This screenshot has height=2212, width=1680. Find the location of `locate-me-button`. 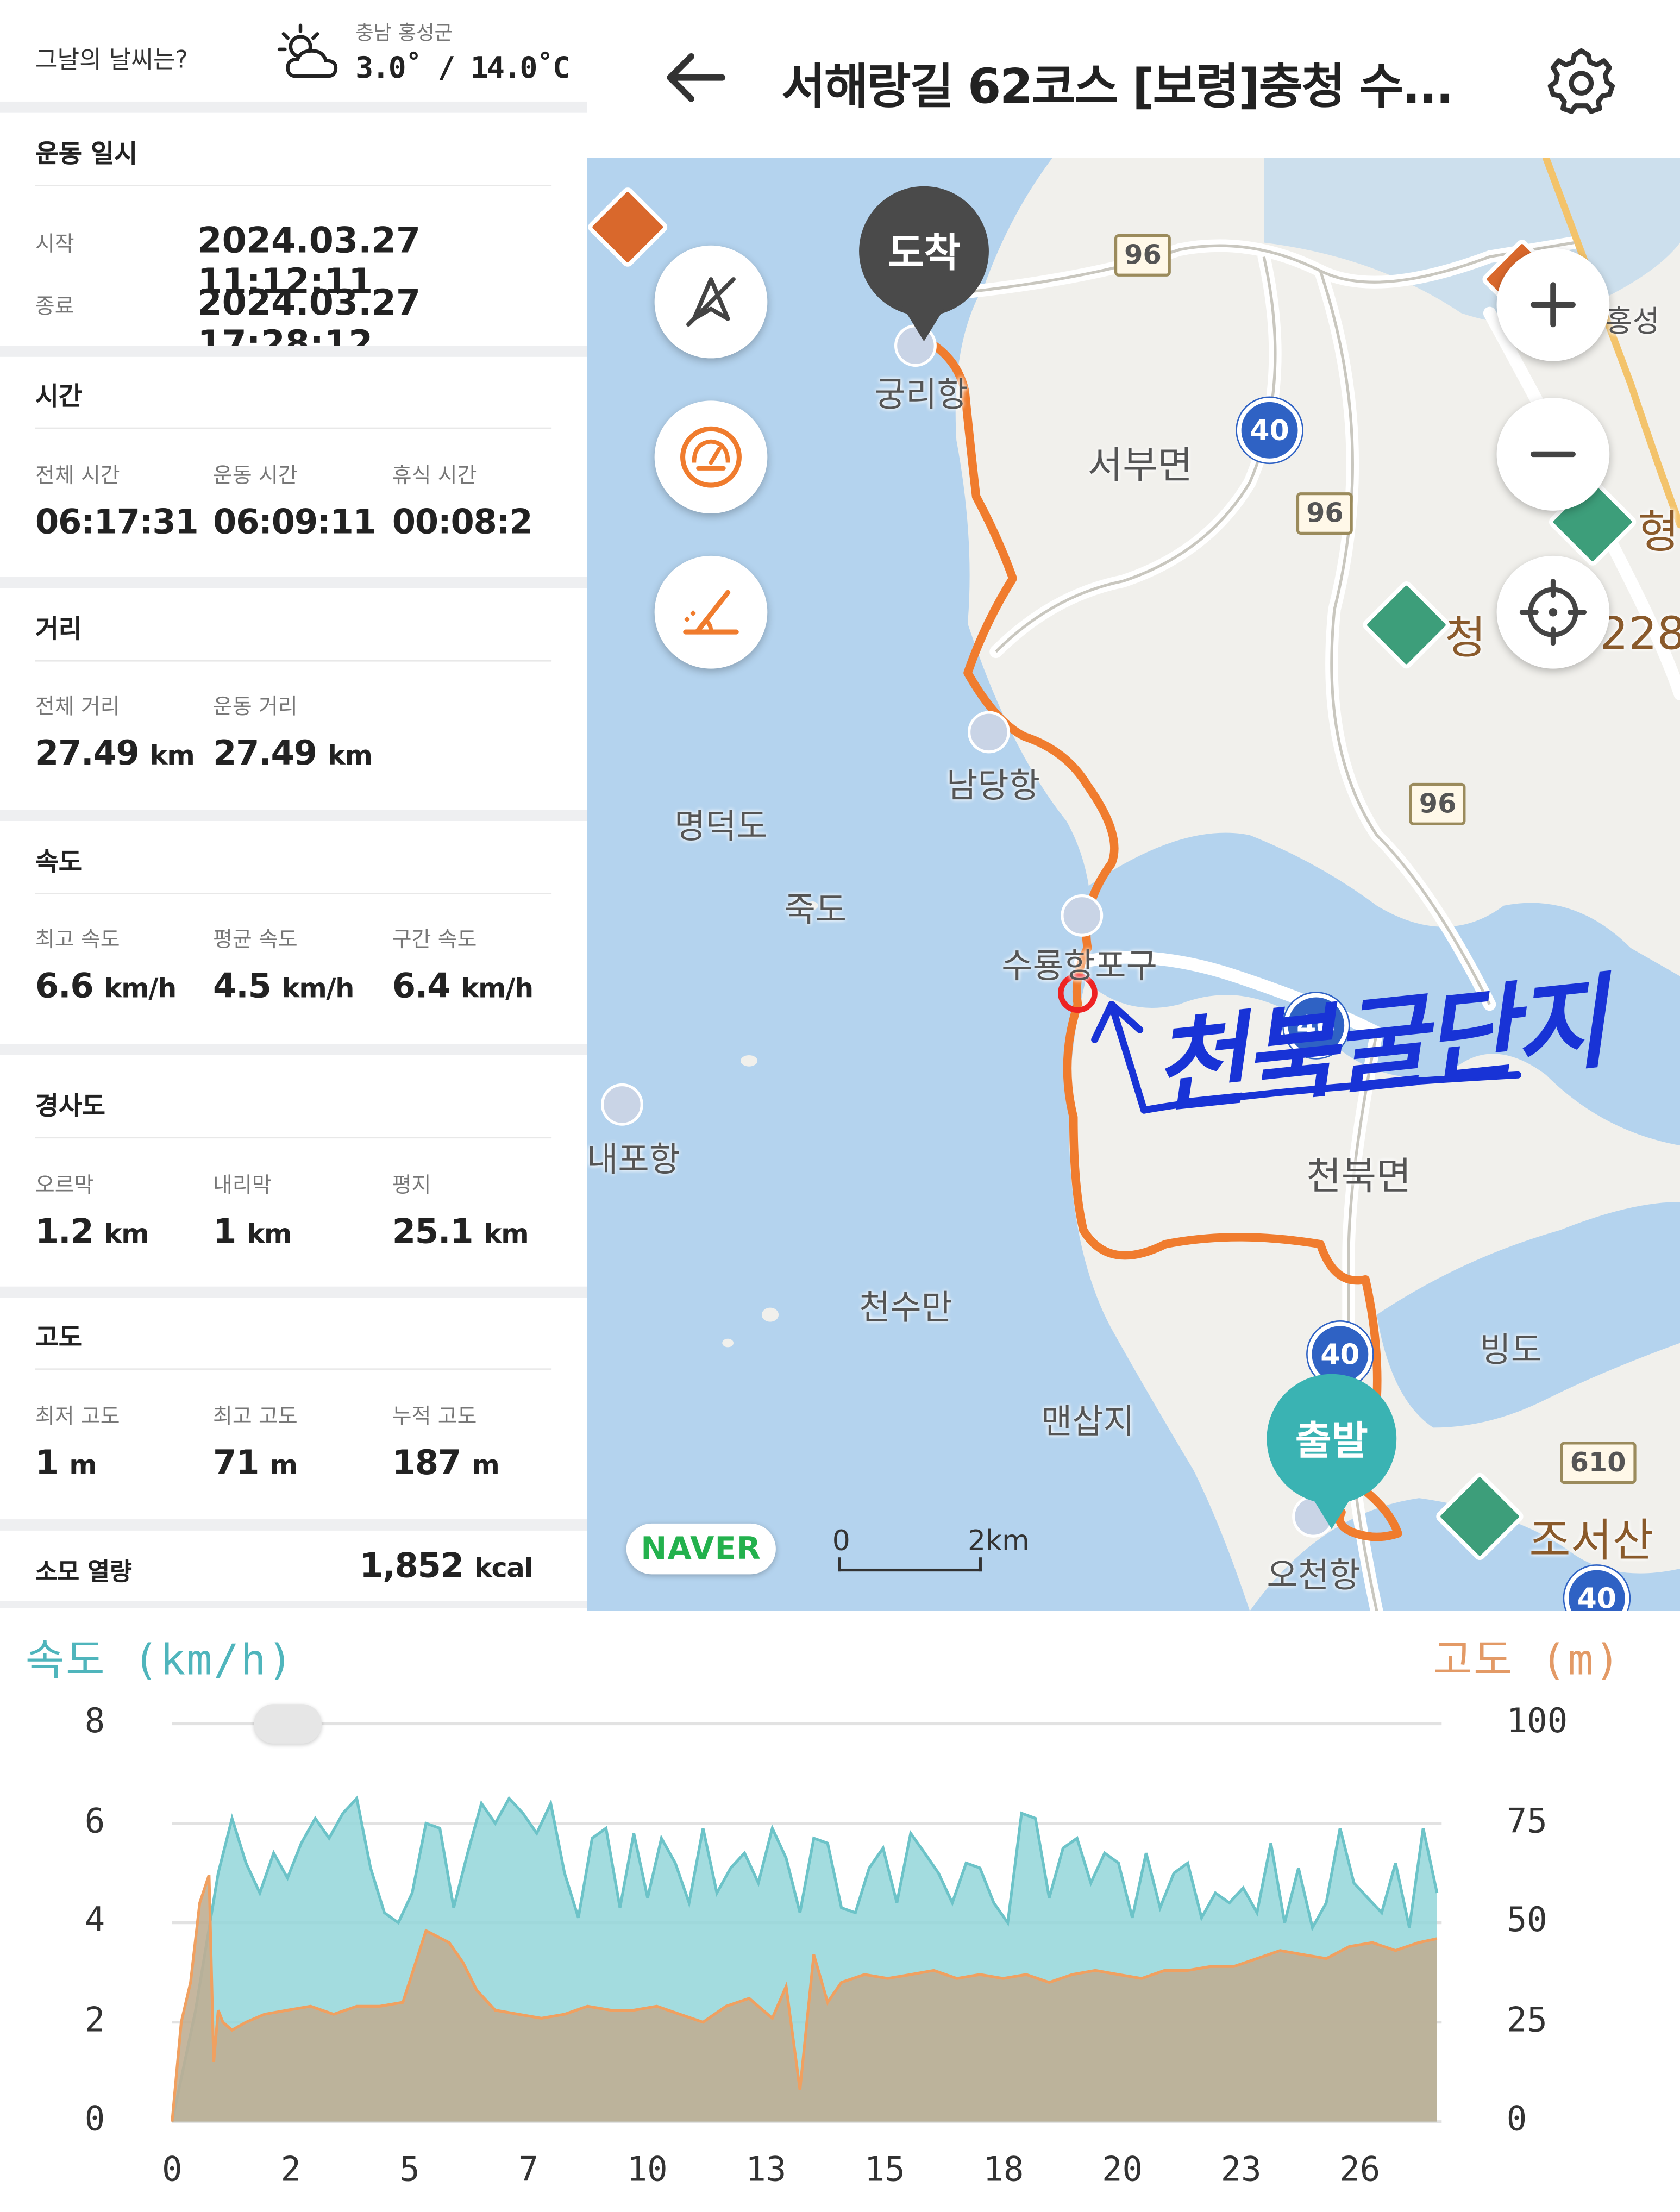

locate-me-button is located at coordinates (1553, 612).